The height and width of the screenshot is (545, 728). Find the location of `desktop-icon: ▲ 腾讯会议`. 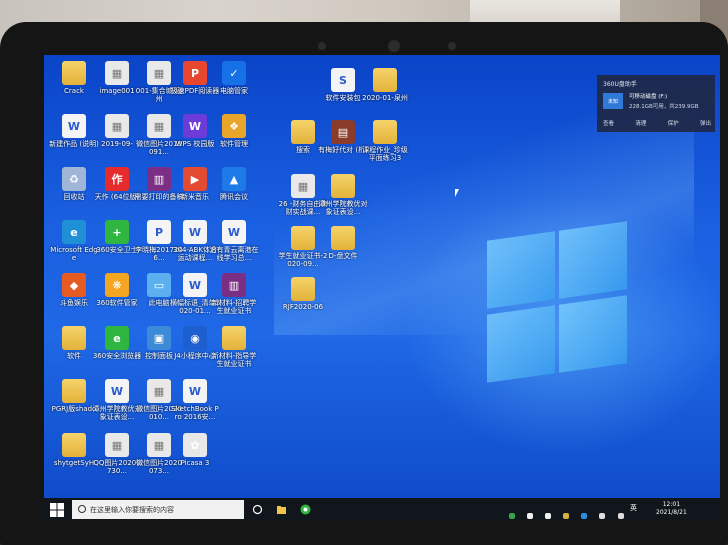

desktop-icon: ▲ 腾讯会议 is located at coordinates (234, 196).